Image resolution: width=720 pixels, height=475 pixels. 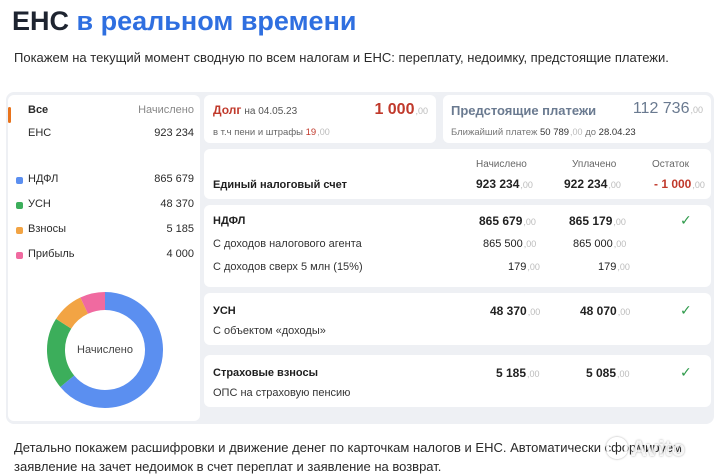 I want to click on page-title-realtime: в реальном времени, so click(x=216, y=21).